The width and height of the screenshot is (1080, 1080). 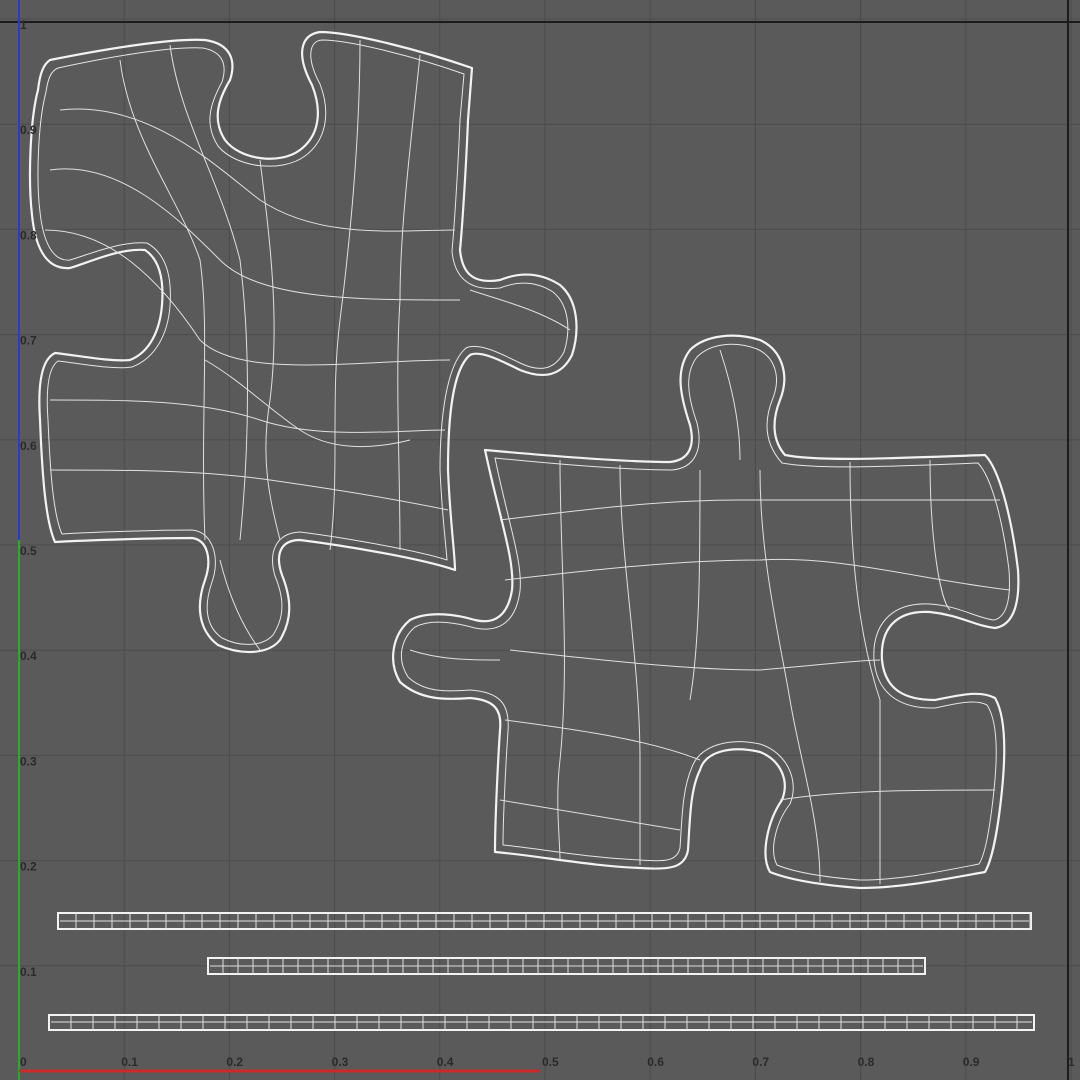 I want to click on u-tick-label: 0.6, so click(x=655, y=1062).